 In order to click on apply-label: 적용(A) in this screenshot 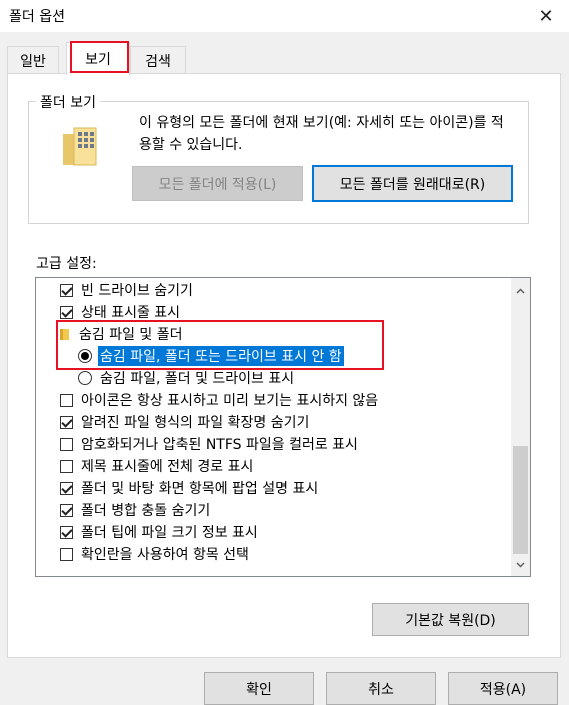, I will do `click(503, 689)`.